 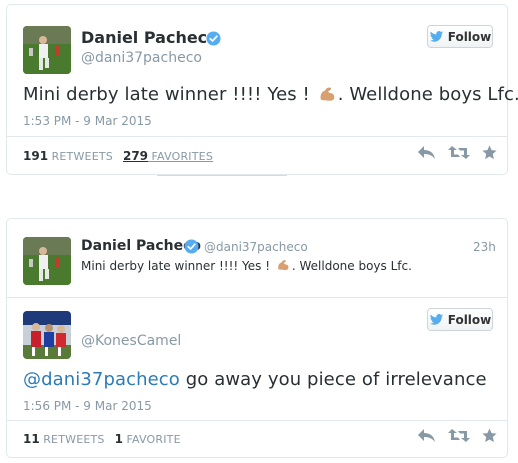 I want to click on retweets-stat: 11 RETWEETS, so click(x=64, y=439).